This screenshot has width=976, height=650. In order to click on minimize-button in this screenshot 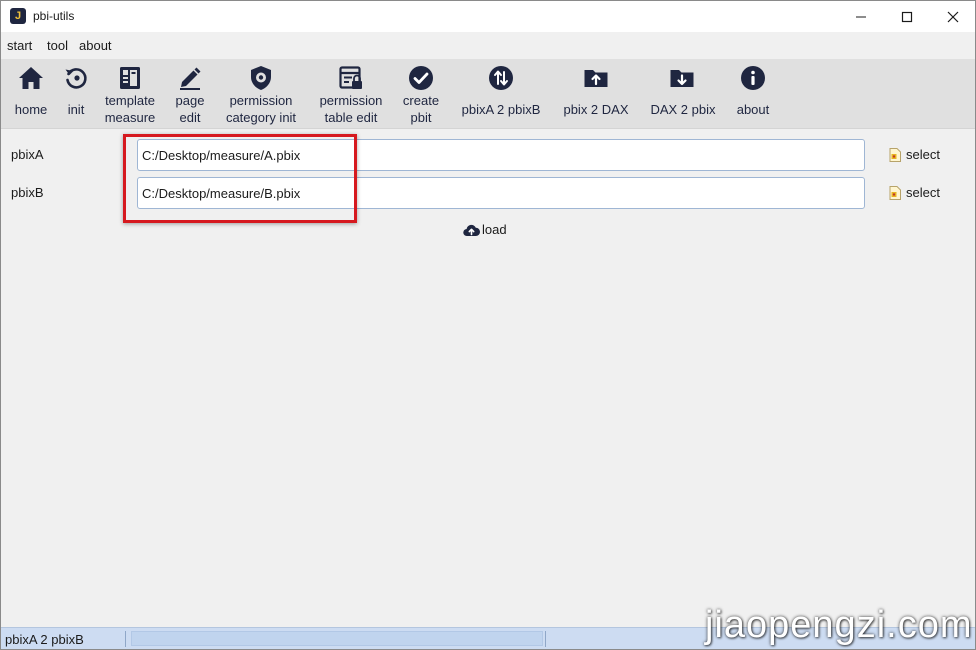, I will do `click(861, 16)`.